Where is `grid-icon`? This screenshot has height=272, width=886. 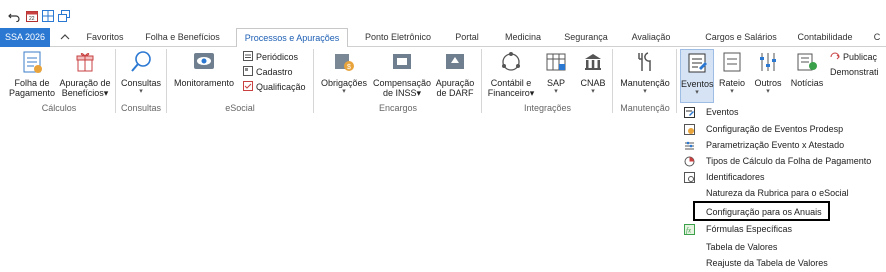 grid-icon is located at coordinates (48, 16).